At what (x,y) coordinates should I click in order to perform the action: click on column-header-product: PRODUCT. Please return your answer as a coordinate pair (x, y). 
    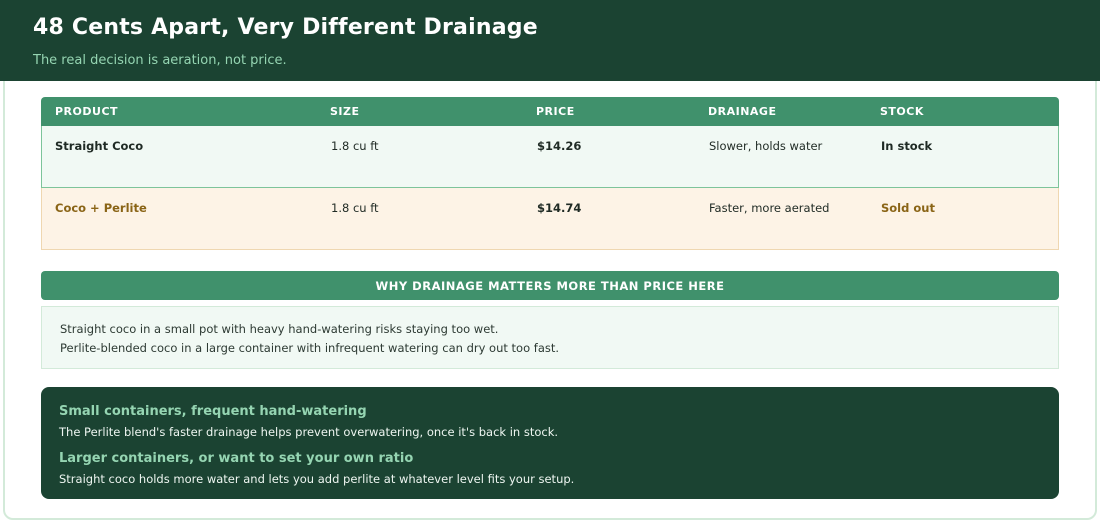
    Looking at the image, I should click on (87, 111).